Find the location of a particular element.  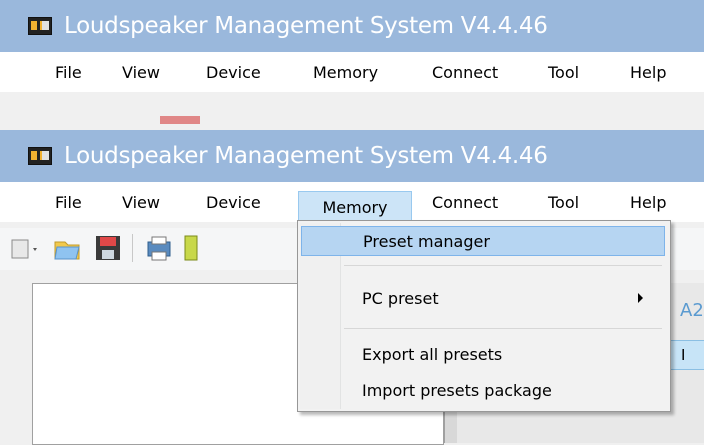

save-icon is located at coordinates (108, 248).